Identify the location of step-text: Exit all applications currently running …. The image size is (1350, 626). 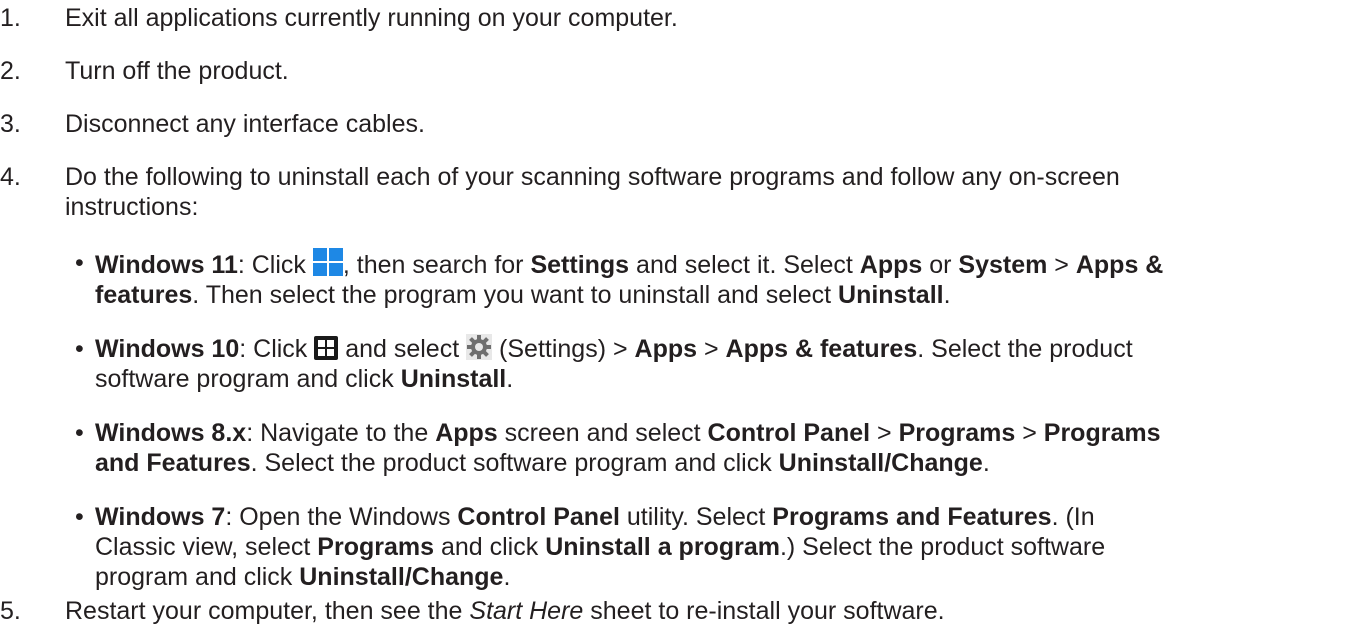
(371, 18).